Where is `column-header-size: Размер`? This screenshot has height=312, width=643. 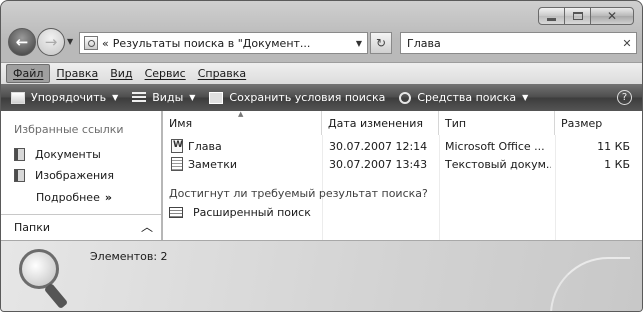 column-header-size: Размер is located at coordinates (598, 123).